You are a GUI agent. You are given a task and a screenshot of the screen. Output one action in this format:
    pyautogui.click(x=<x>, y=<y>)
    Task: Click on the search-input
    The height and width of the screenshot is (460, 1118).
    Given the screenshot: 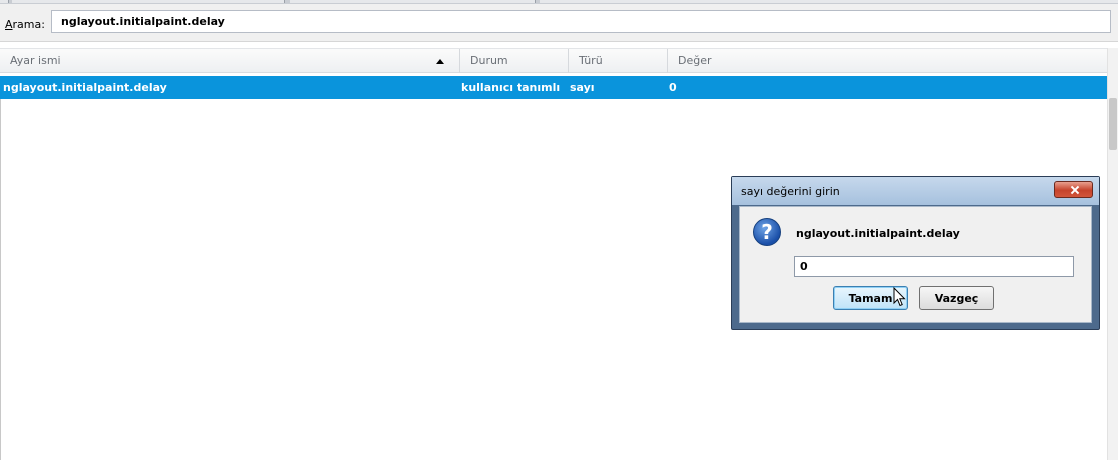 What is the action you would take?
    pyautogui.click(x=581, y=21)
    